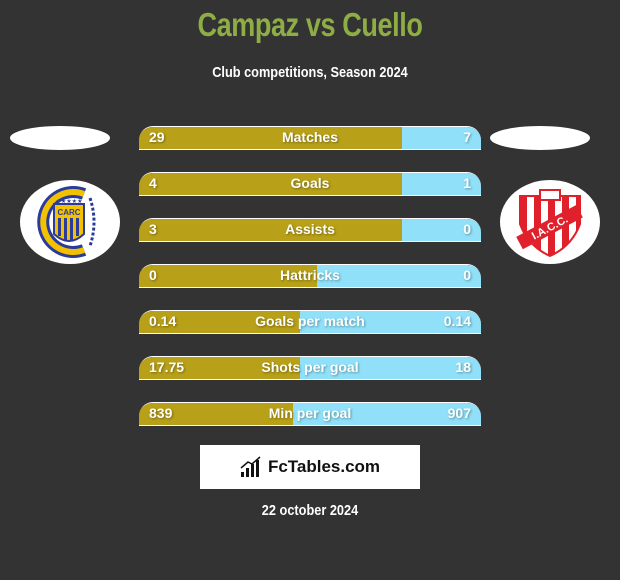 The height and width of the screenshot is (580, 620). Describe the element at coordinates (60, 138) in the screenshot. I see `left-player-oval` at that location.